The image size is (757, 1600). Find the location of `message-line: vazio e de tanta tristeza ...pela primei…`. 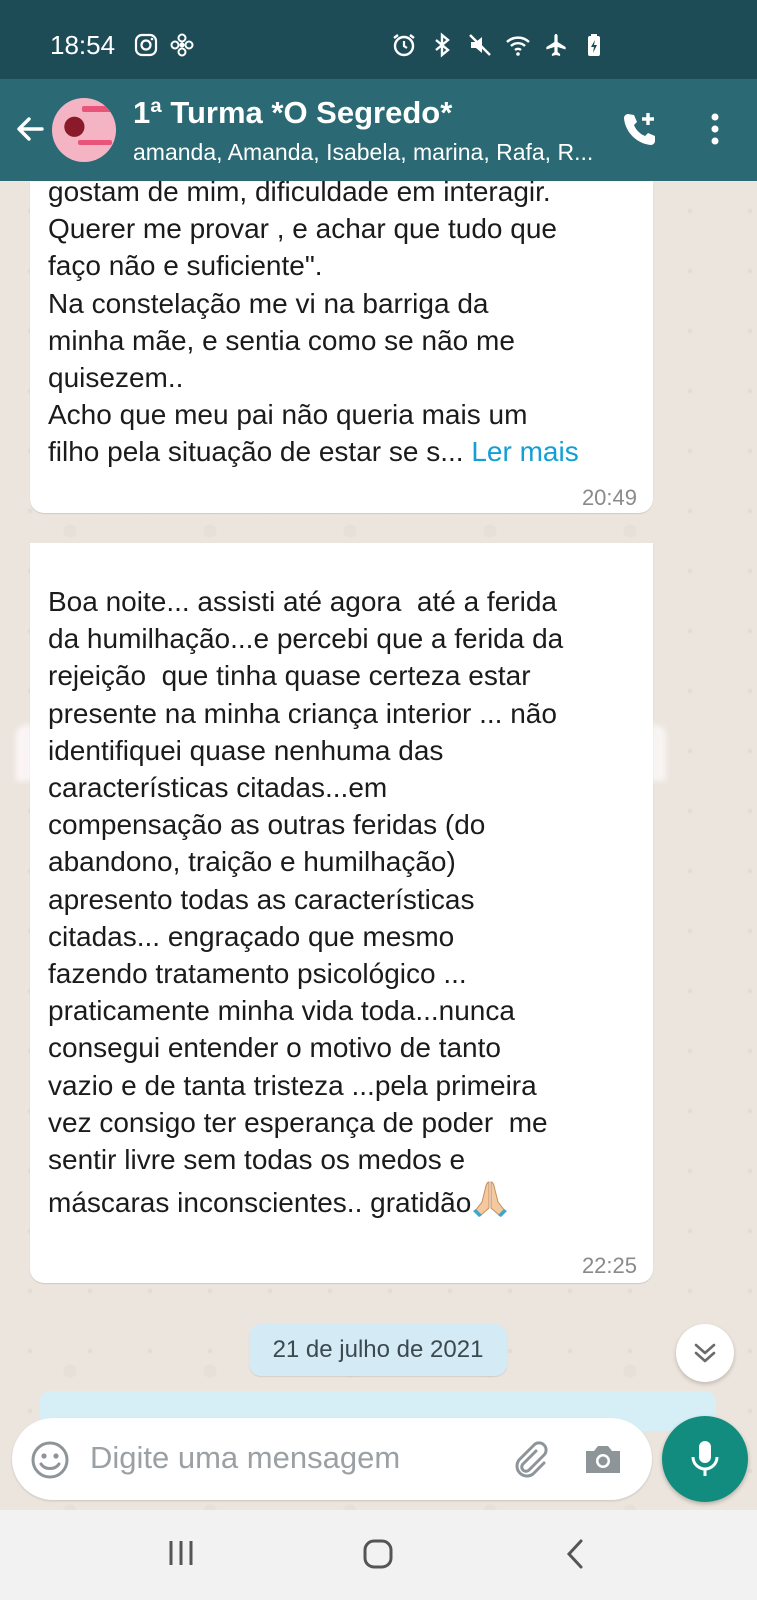

message-line: vazio e de tanta tristeza ...pela primei… is located at coordinates (292, 1085).